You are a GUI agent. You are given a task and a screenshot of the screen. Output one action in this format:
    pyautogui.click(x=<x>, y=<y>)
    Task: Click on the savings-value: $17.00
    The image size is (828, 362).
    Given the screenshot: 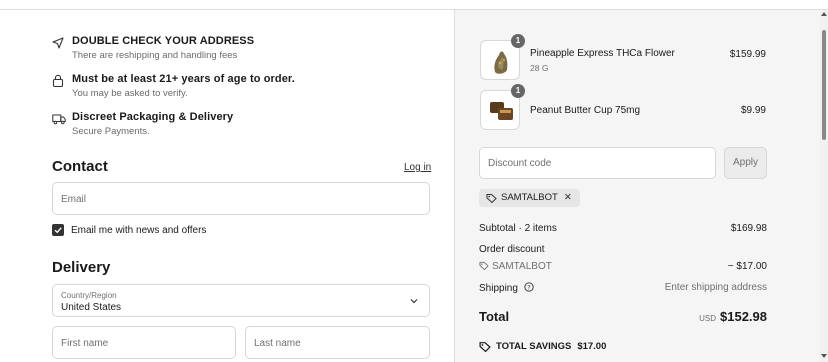 What is the action you would take?
    pyautogui.click(x=592, y=346)
    